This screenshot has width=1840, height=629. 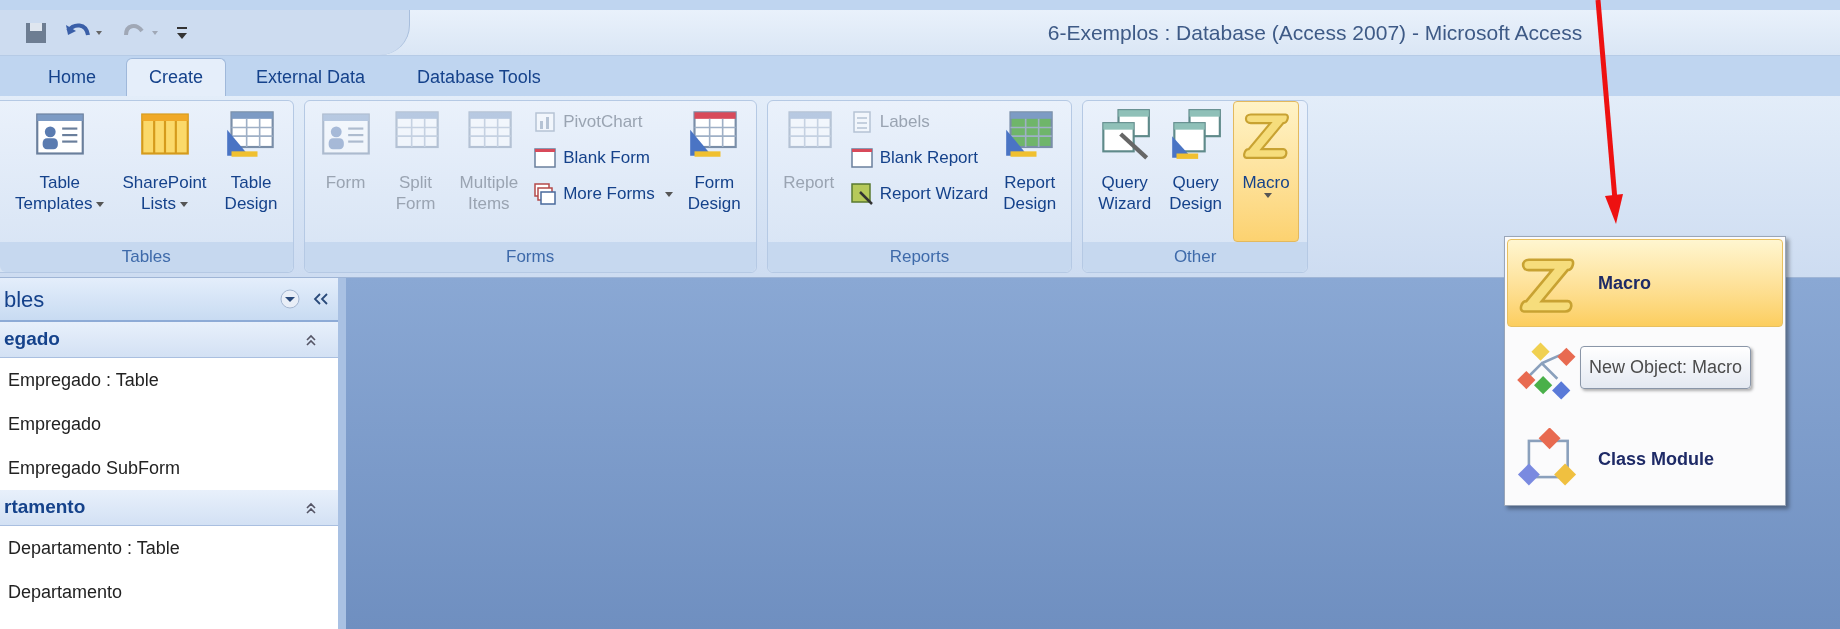 What do you see at coordinates (321, 299) in the screenshot?
I see `collapse-pane-icon` at bounding box center [321, 299].